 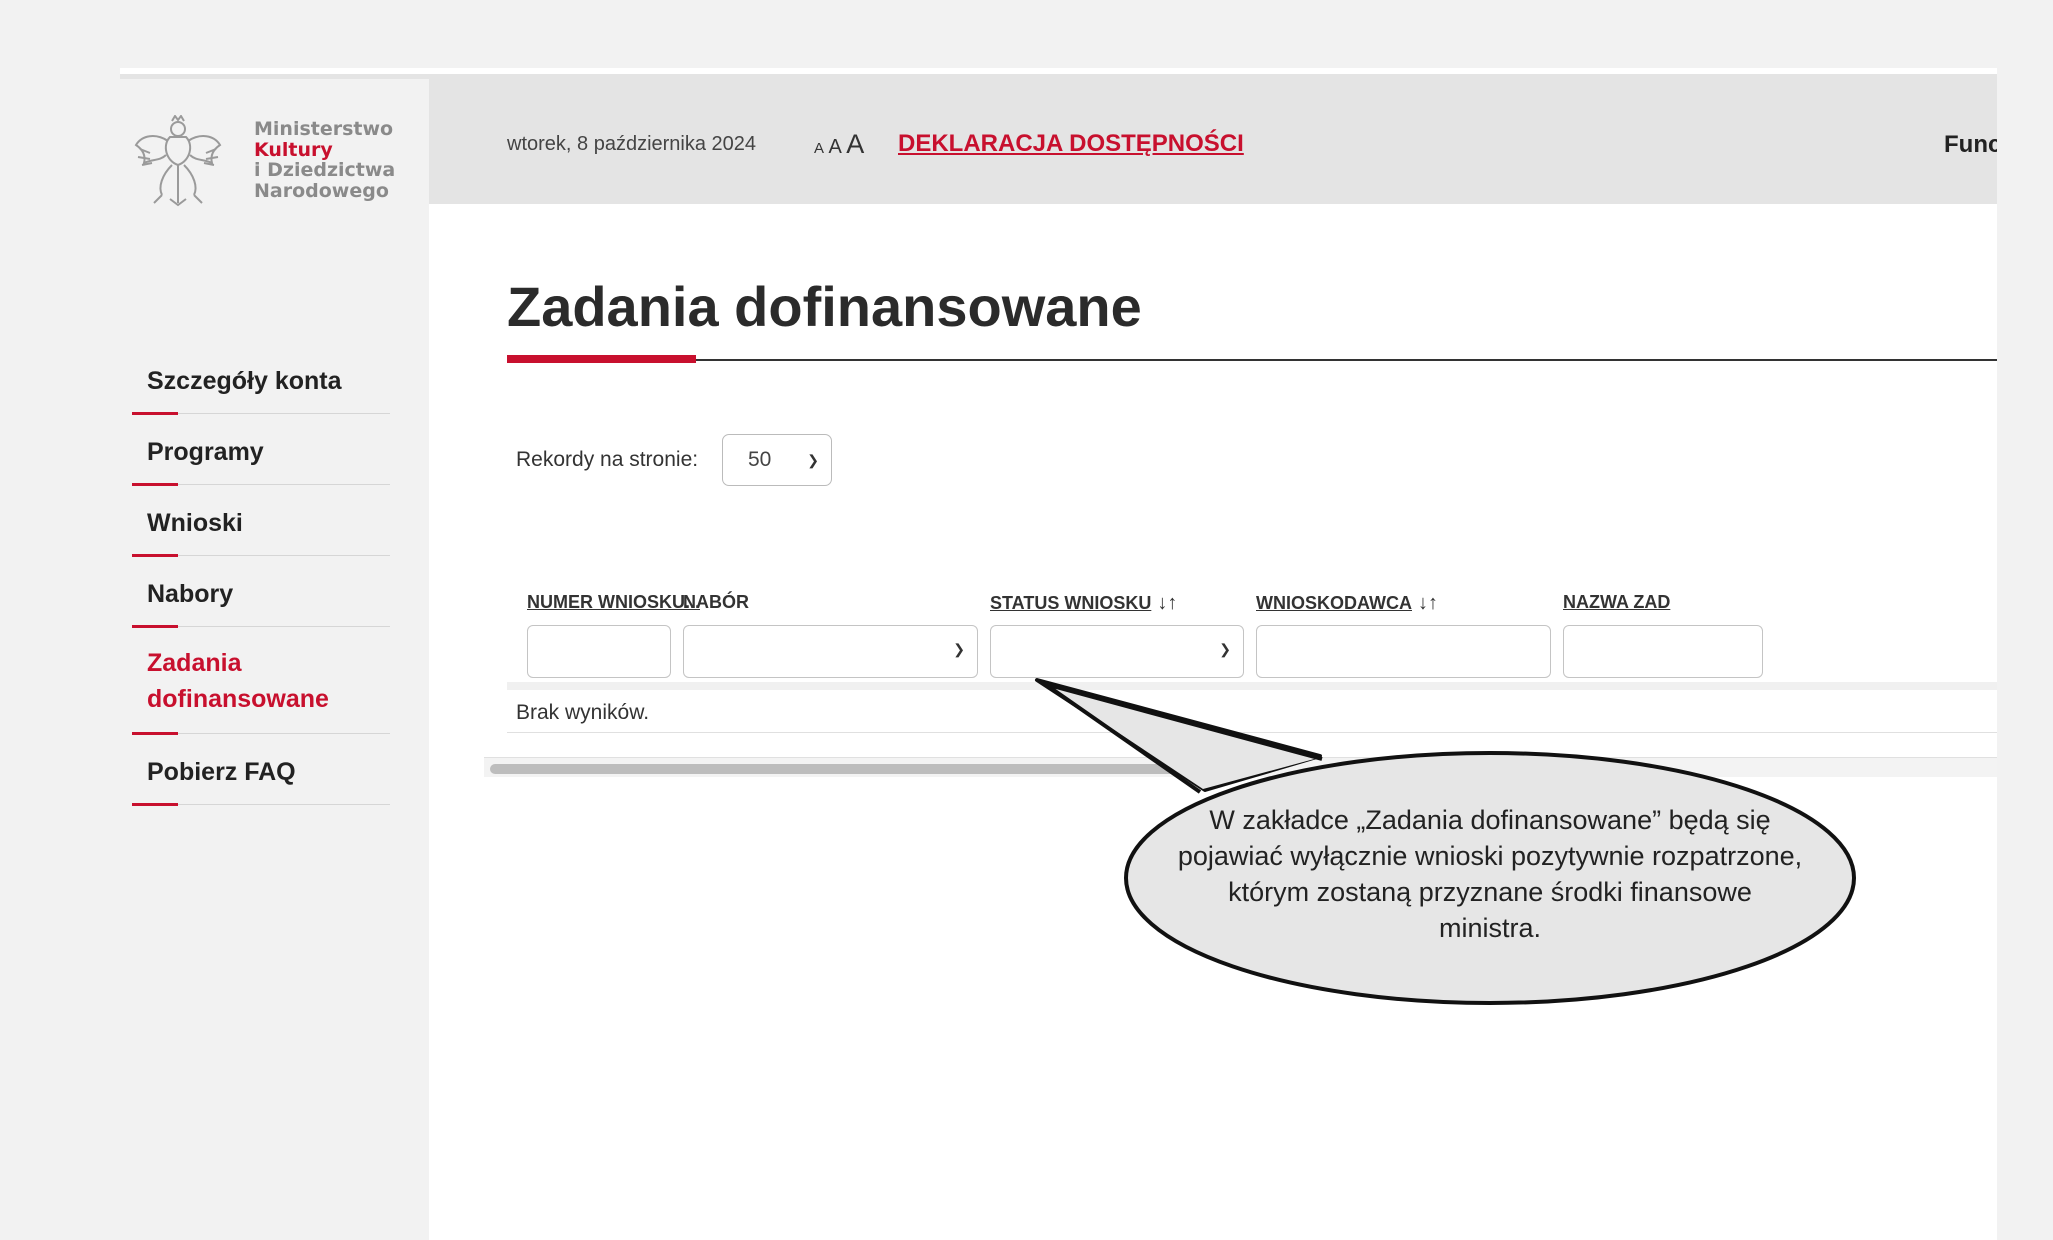 I want to click on records-per-page-select: 50 ❯, so click(x=777, y=460).